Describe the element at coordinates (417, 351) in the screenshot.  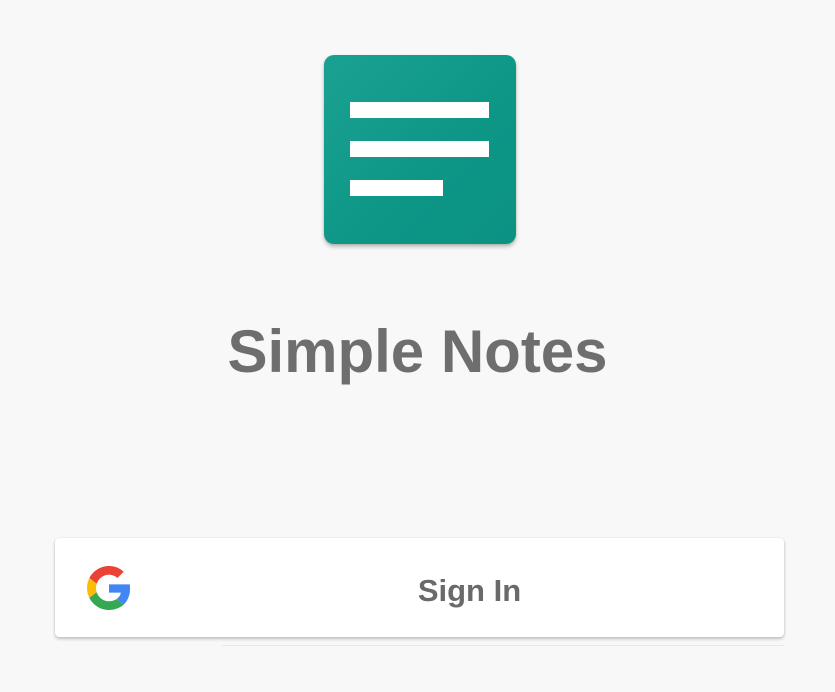
I see `app-title: Simple Notes` at that location.